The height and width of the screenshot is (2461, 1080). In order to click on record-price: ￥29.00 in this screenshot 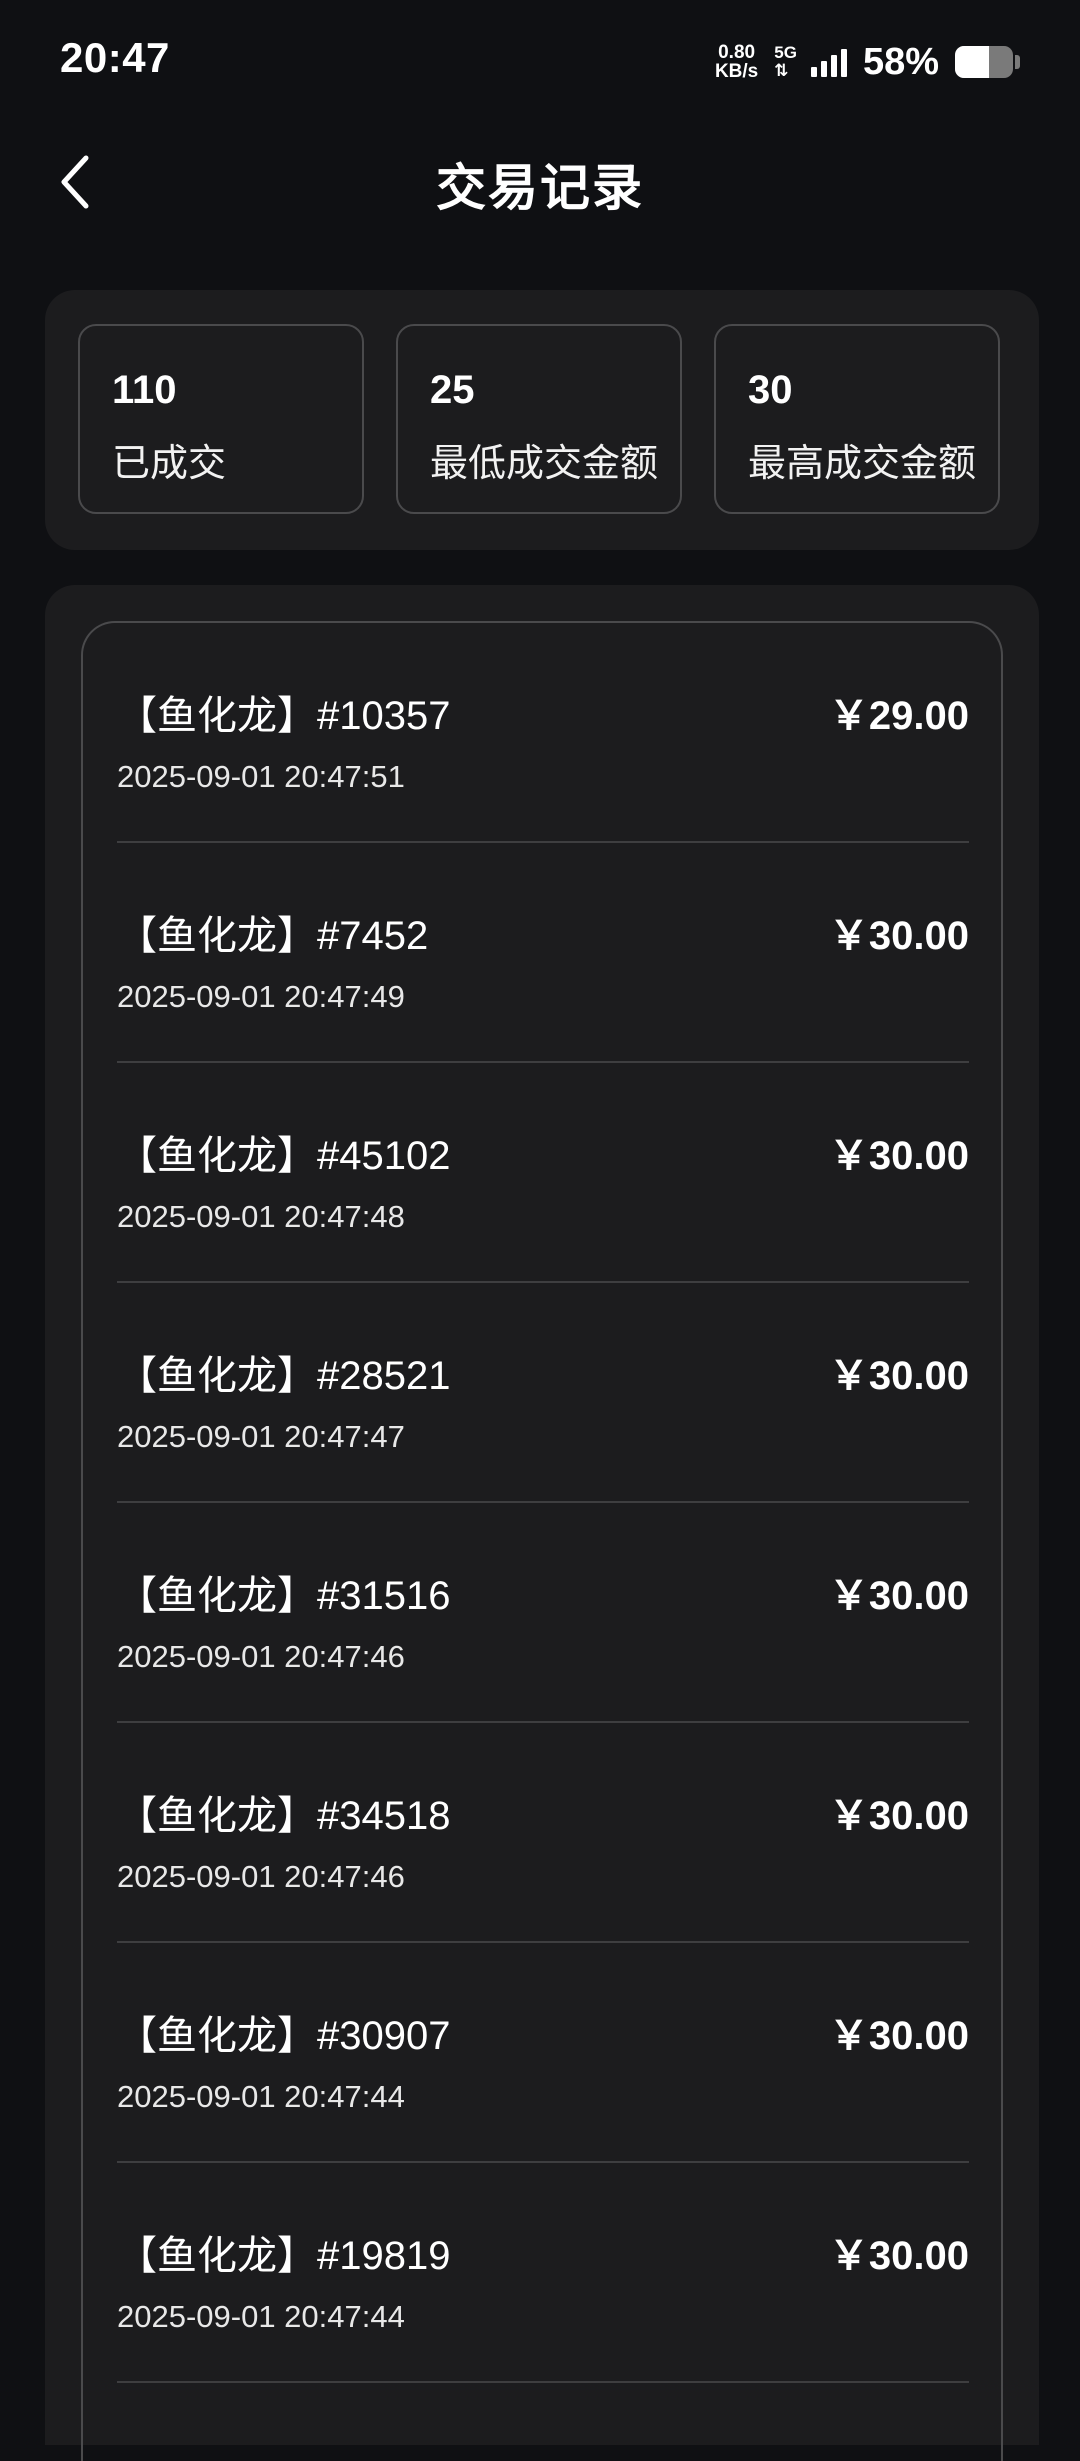, I will do `click(898, 716)`.